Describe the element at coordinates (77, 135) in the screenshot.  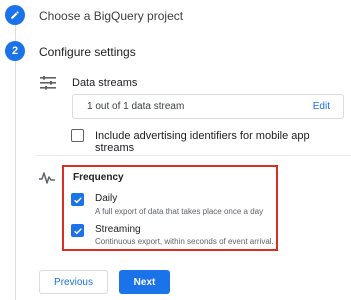
I see `advertising-identifiers-checkbox` at that location.